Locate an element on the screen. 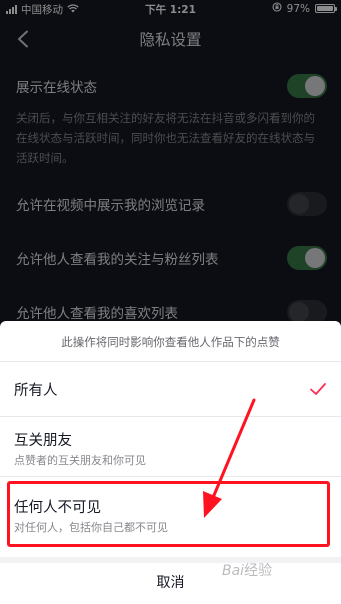 This screenshot has width=341, height=604. annotation-highlight-box is located at coordinates (168, 514).